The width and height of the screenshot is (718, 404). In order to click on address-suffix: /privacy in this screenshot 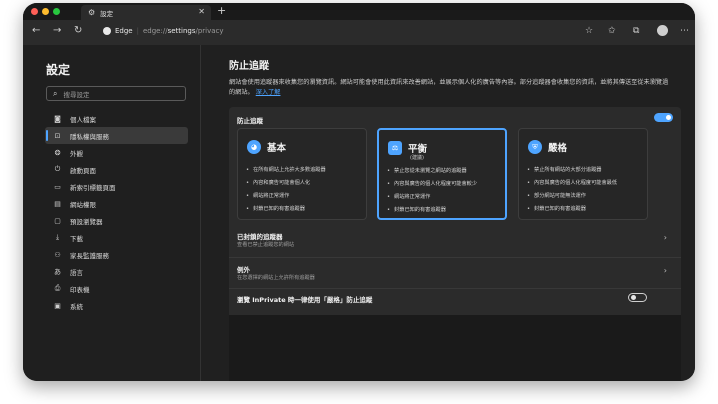, I will do `click(209, 31)`.